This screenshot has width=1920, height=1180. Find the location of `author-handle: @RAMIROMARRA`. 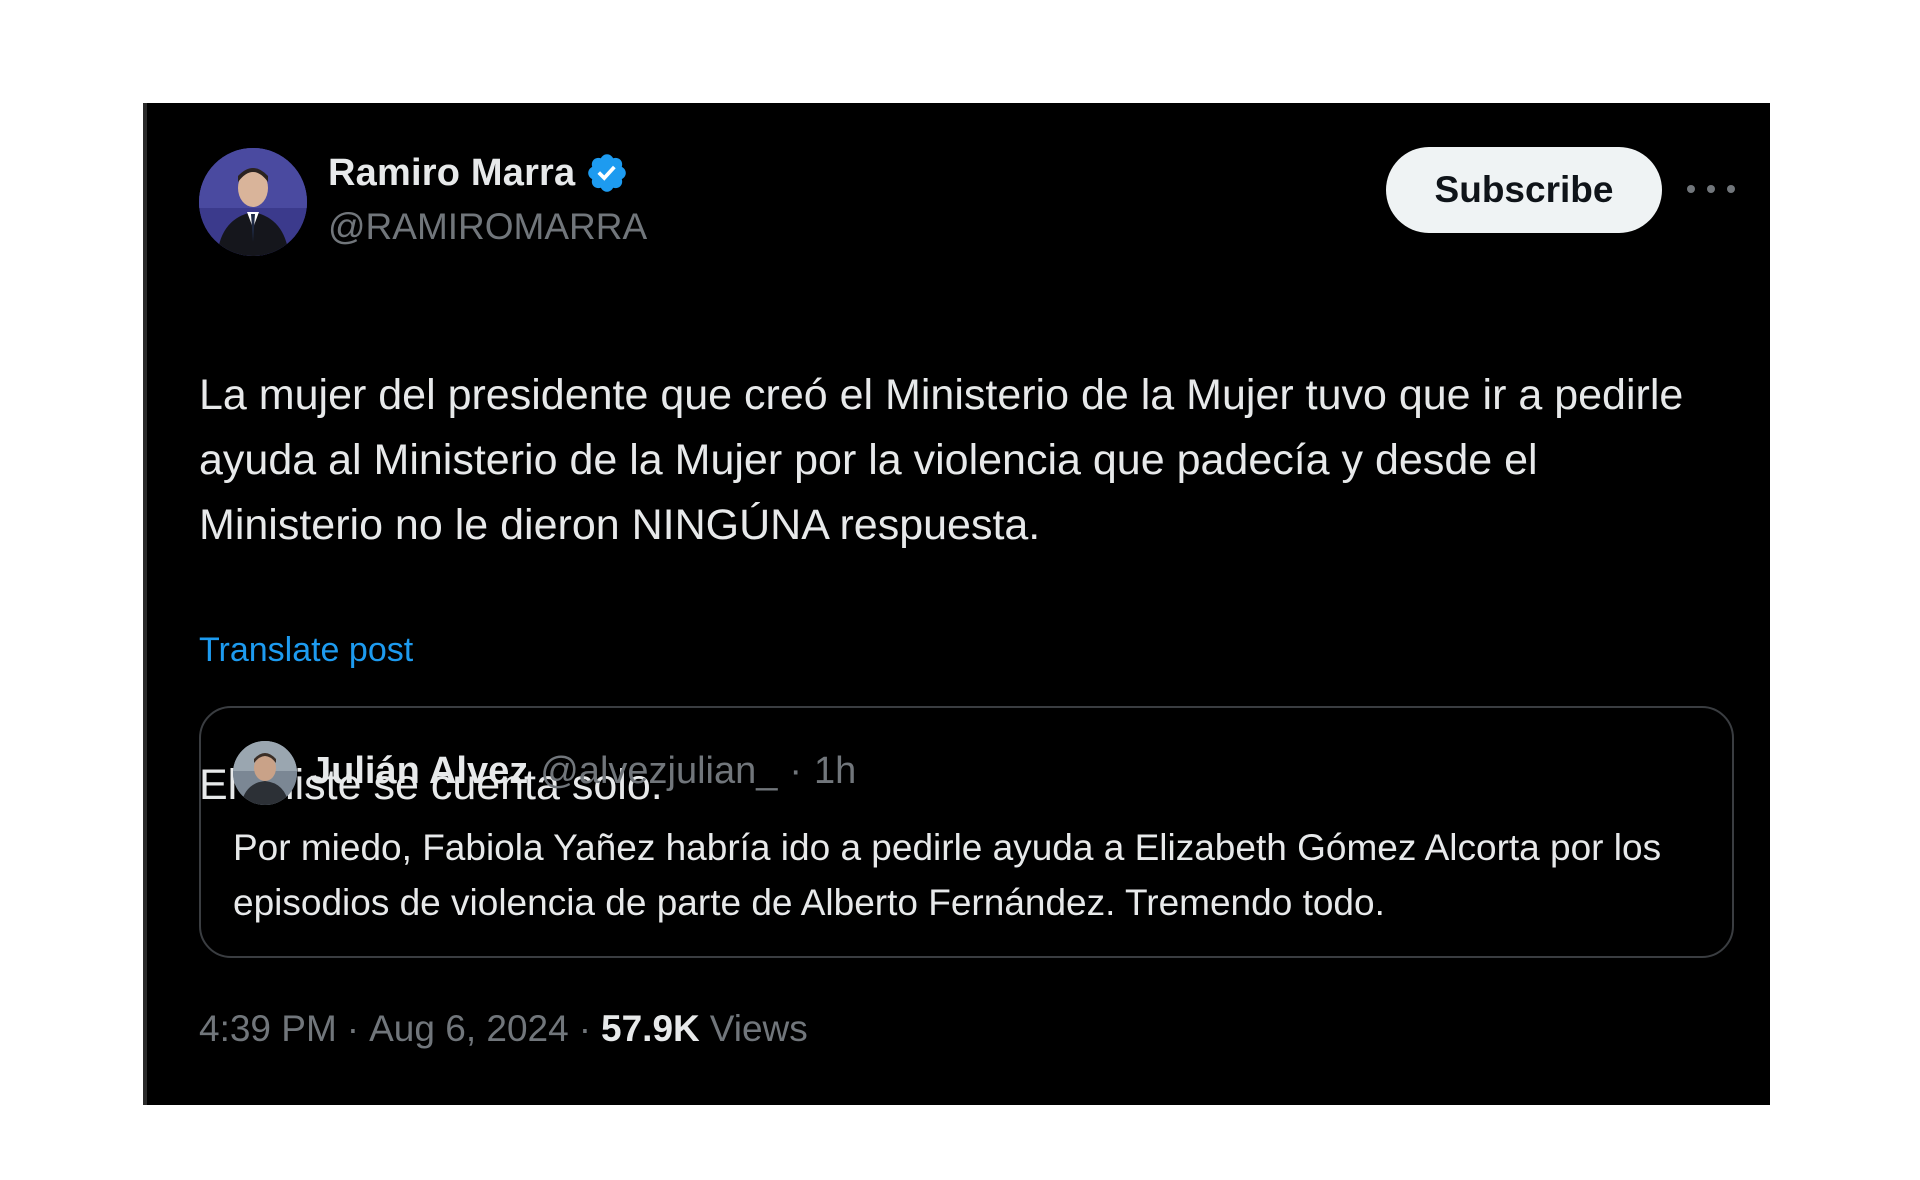

author-handle: @RAMIROMARRA is located at coordinates (487, 227).